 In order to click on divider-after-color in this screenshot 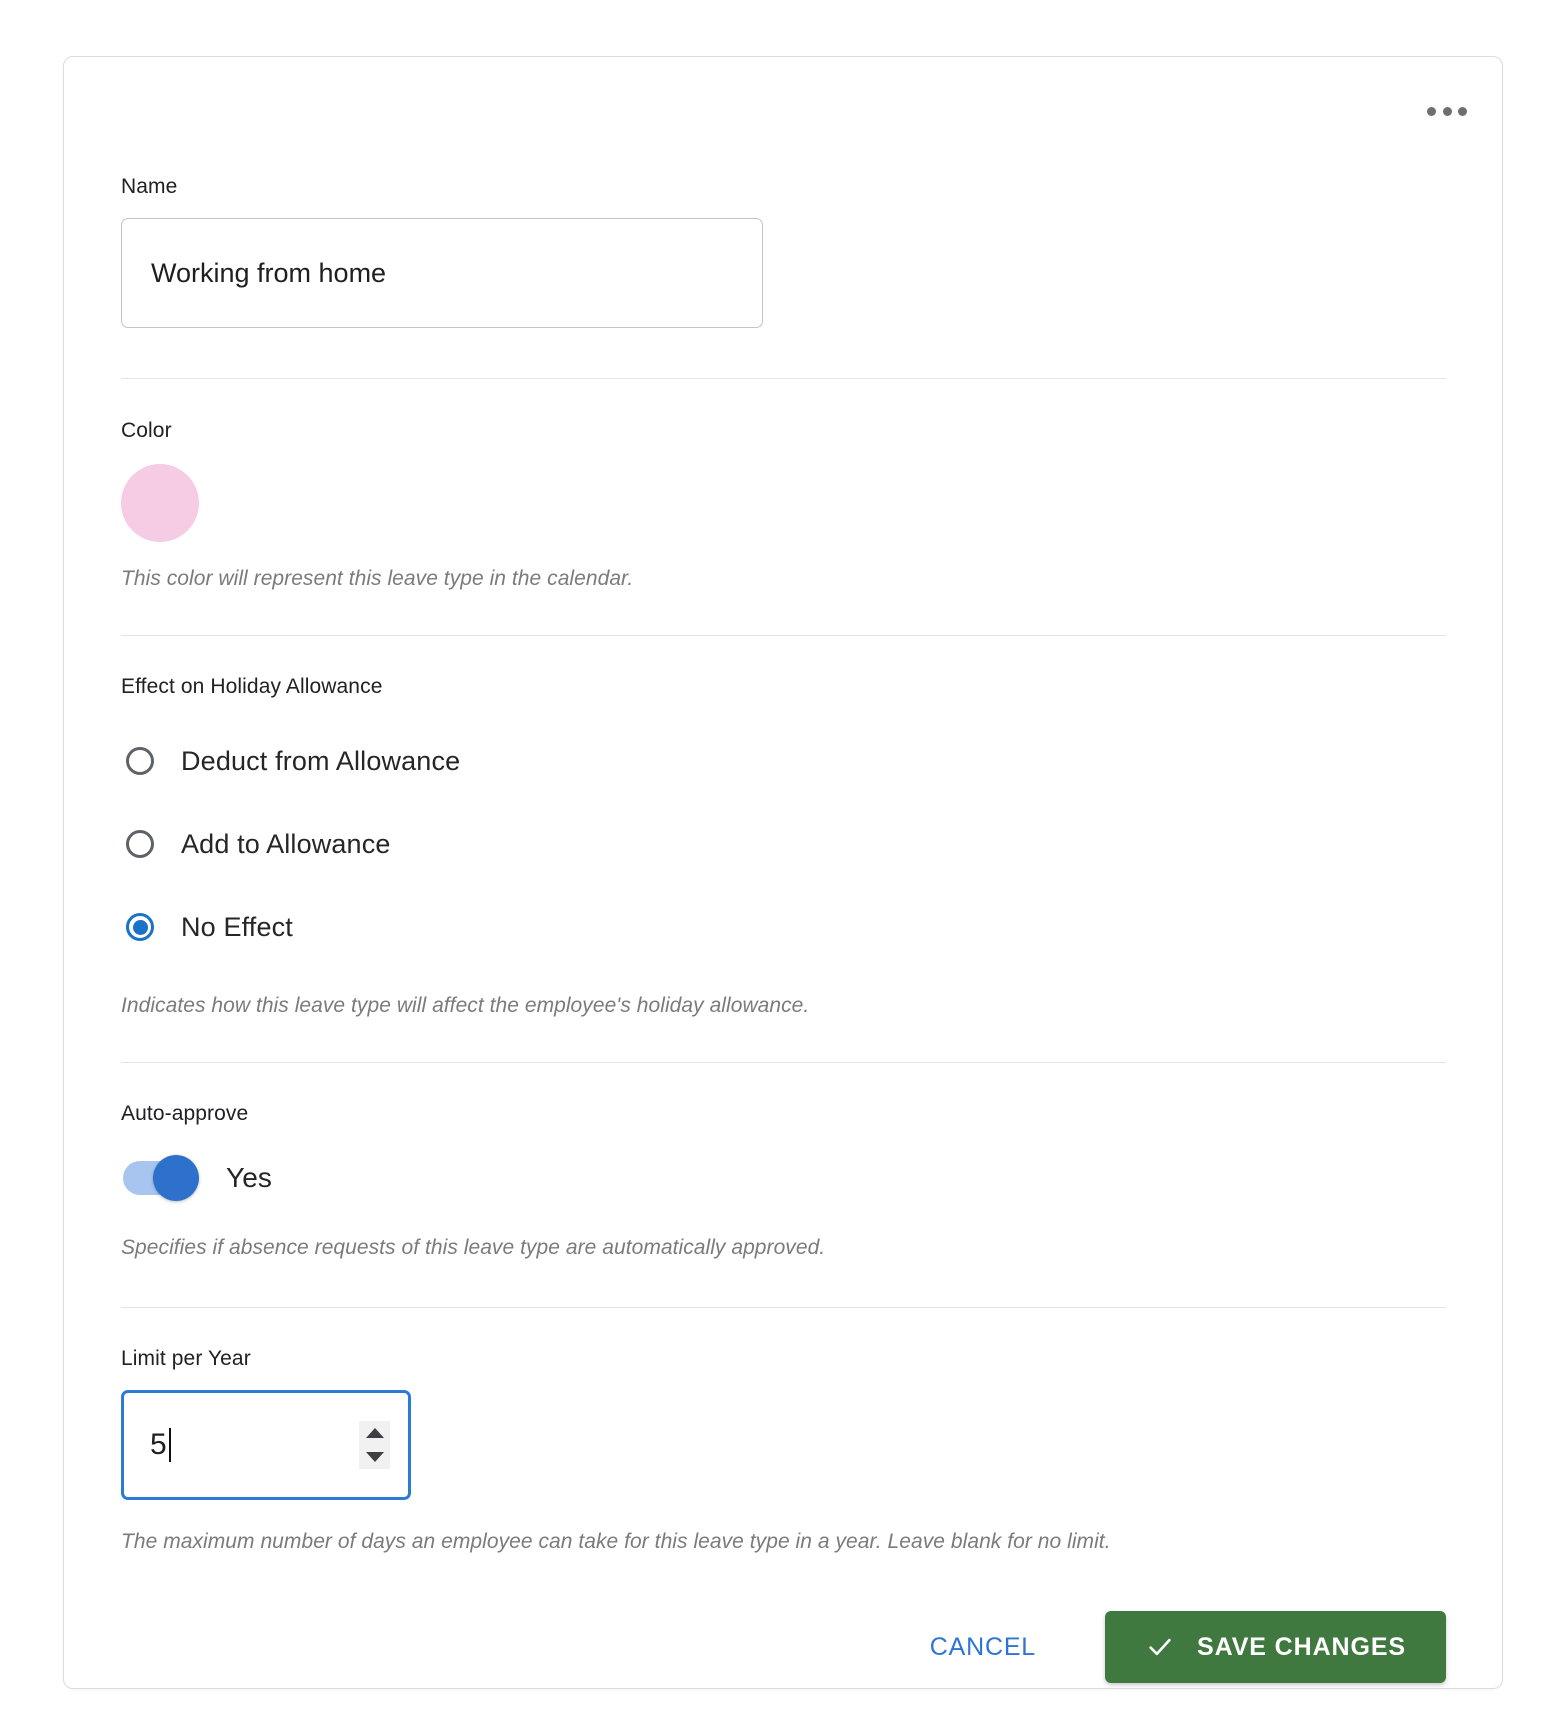, I will do `click(783, 635)`.